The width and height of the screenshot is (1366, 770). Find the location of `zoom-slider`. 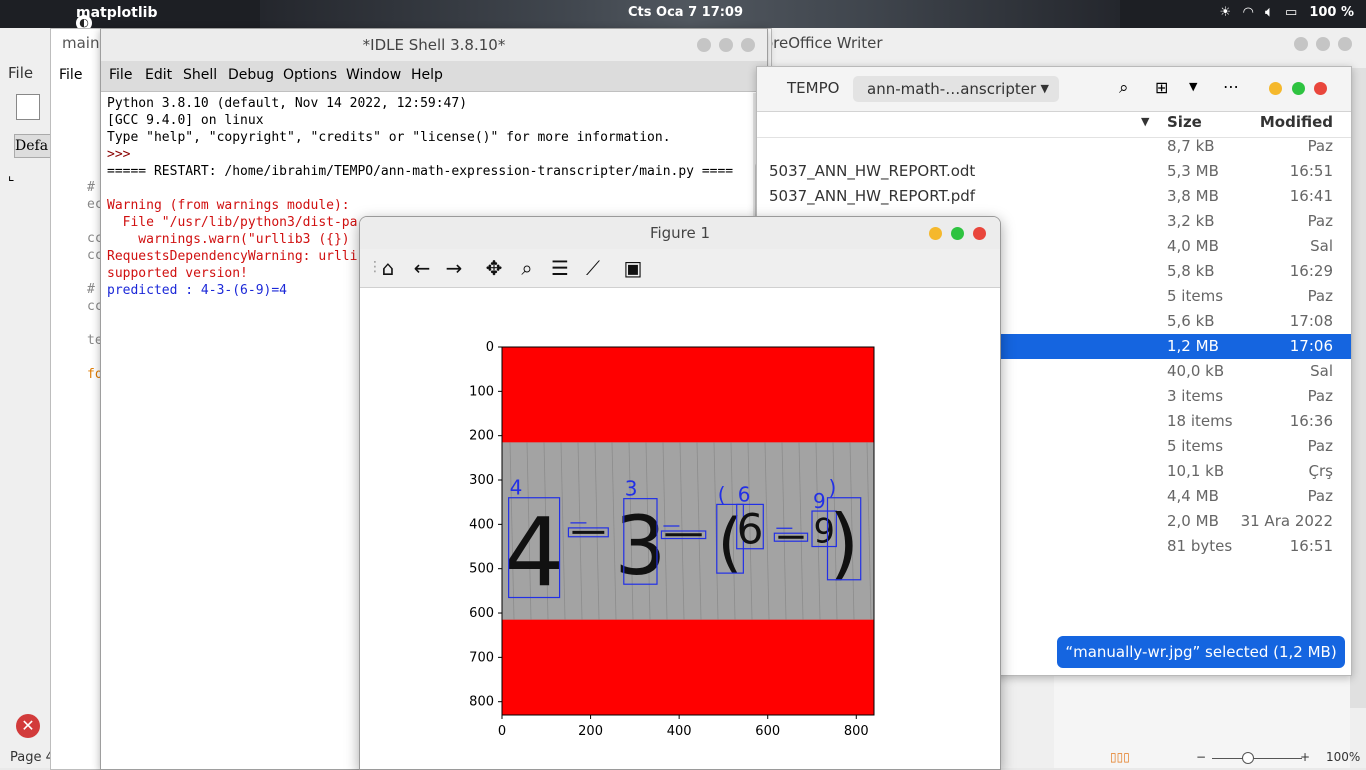

zoom-slider is located at coordinates (1257, 758).